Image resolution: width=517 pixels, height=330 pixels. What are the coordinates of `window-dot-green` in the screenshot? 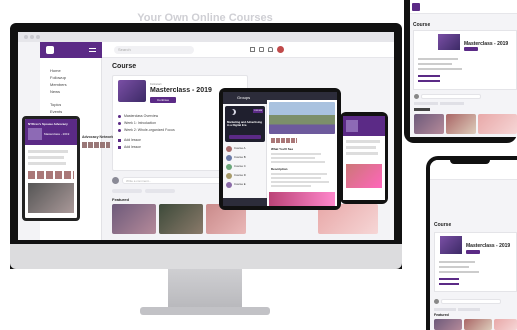 It's located at (38, 37).